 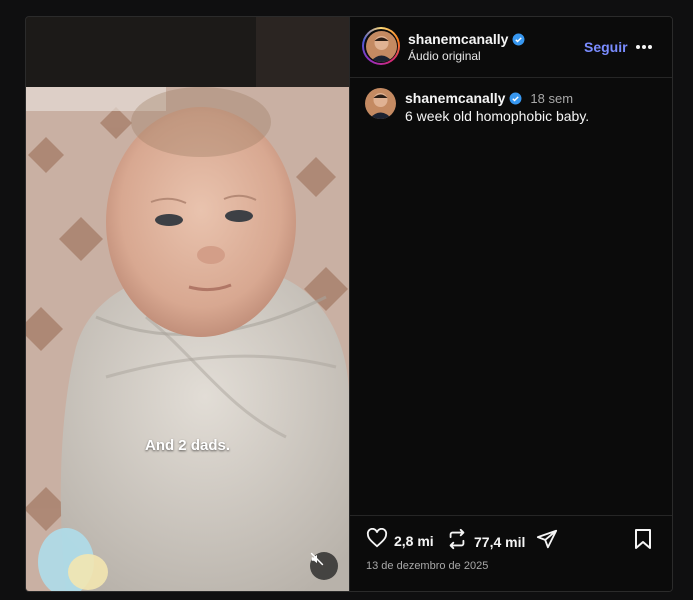 I want to click on follow-button: Seguir, so click(x=606, y=47).